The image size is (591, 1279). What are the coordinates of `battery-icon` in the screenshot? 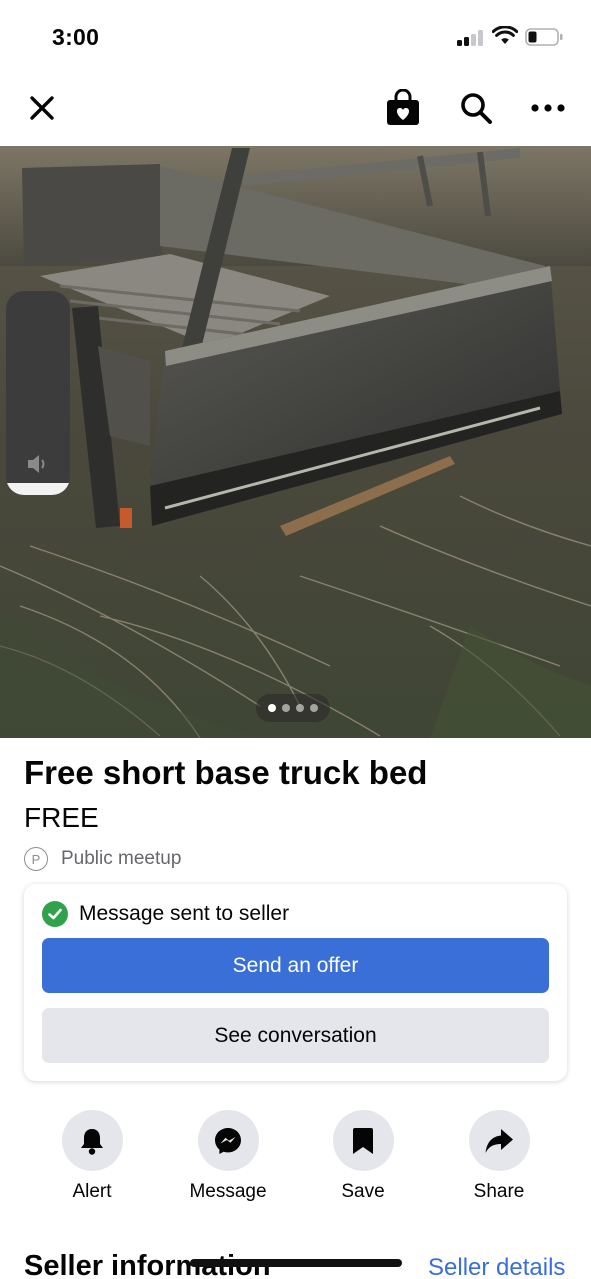 It's located at (544, 37).